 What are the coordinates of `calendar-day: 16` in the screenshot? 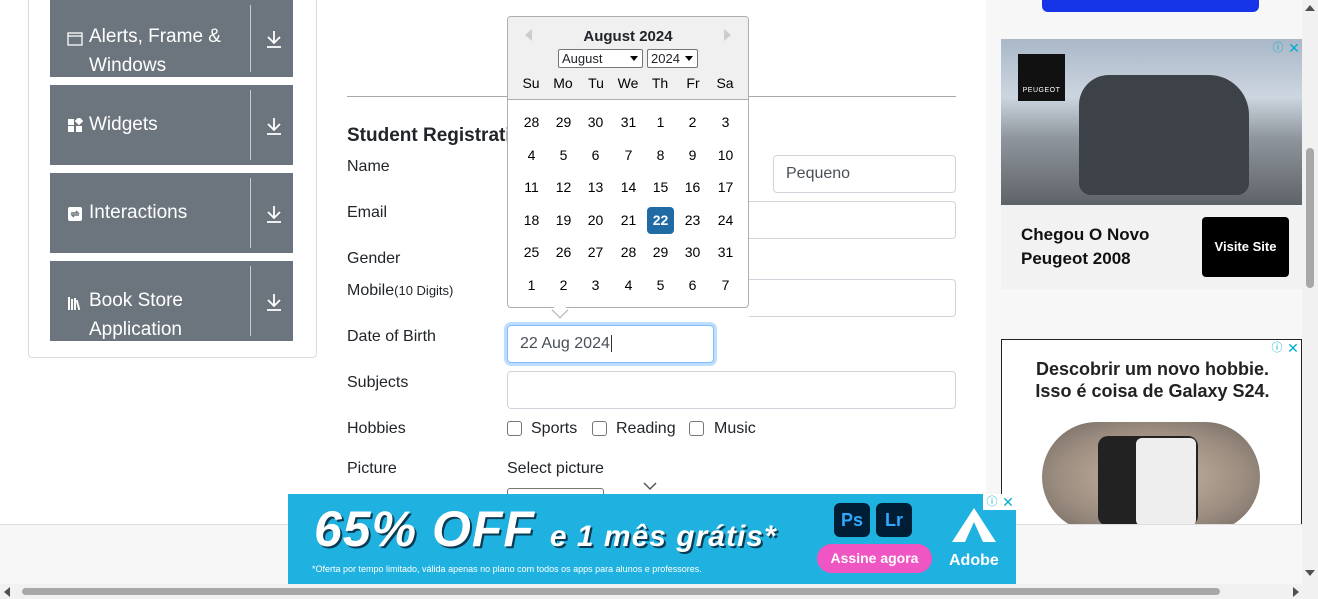 It's located at (692, 187).